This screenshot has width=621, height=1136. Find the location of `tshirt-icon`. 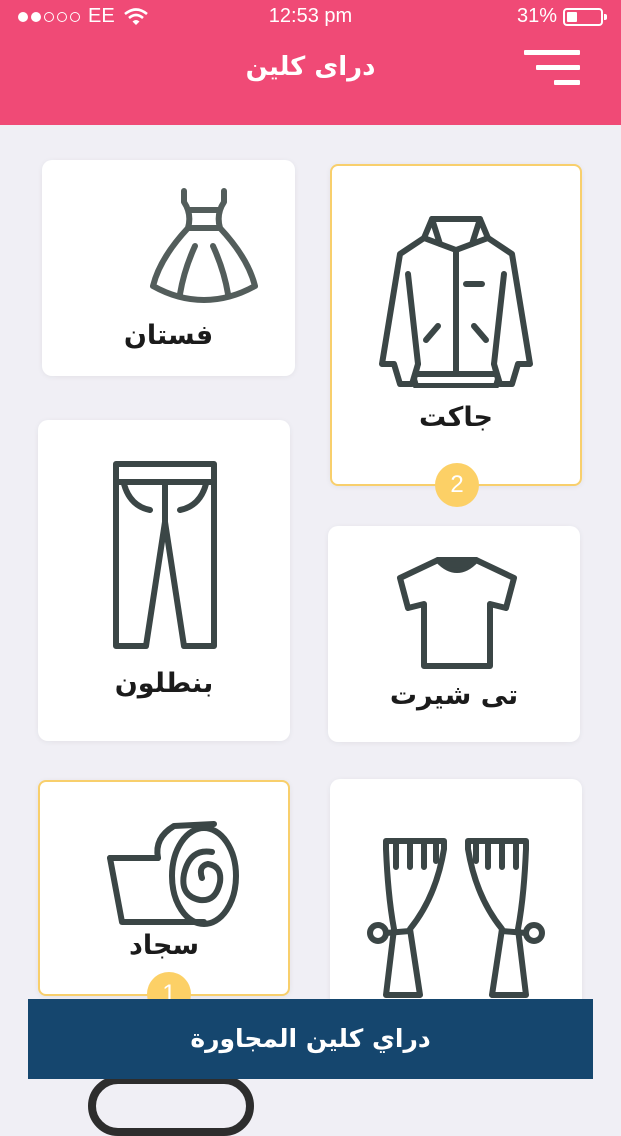

tshirt-icon is located at coordinates (457, 613).